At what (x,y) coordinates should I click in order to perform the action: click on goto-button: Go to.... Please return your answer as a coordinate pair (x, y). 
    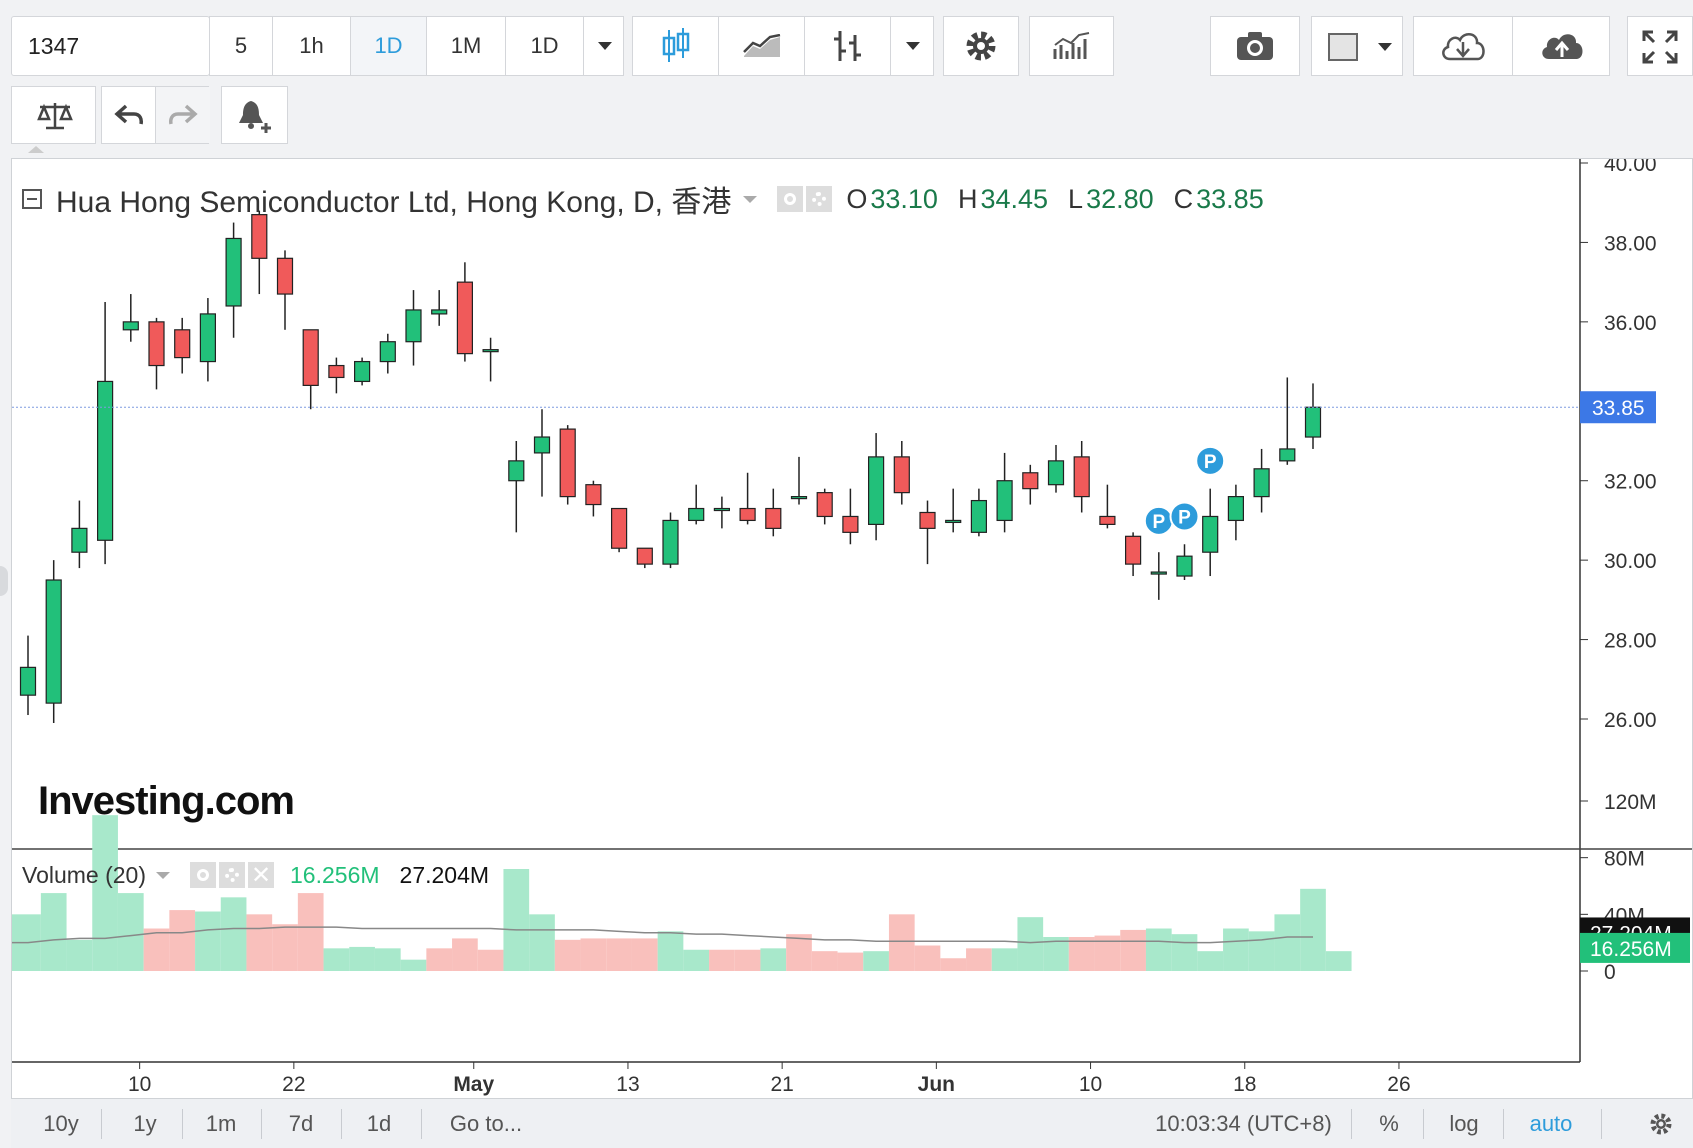
    Looking at the image, I should click on (486, 1123).